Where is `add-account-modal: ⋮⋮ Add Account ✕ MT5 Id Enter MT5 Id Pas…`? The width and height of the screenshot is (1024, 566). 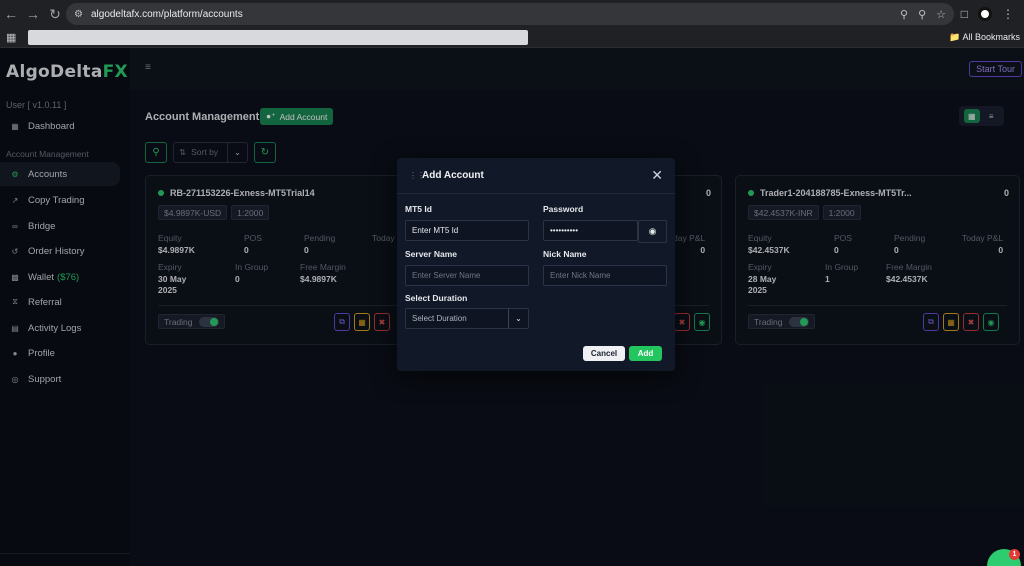
add-account-modal: ⋮⋮ Add Account ✕ MT5 Id Enter MT5 Id Pas… is located at coordinates (536, 264).